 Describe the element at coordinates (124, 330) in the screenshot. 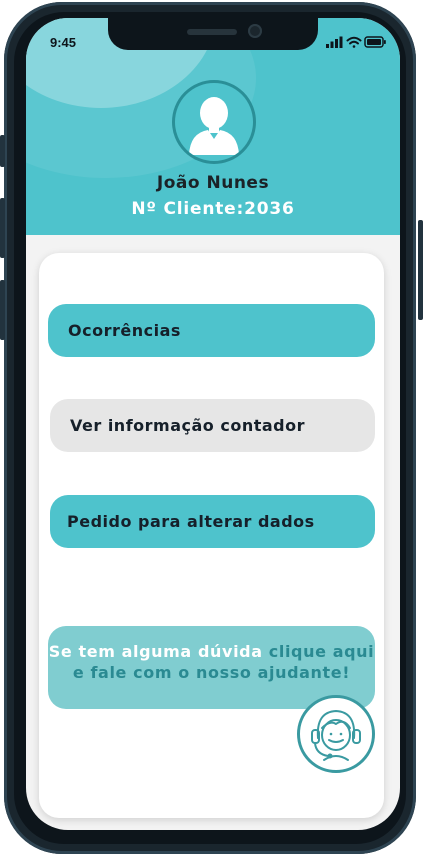

I see `occurrences-label: Ocorrências` at that location.